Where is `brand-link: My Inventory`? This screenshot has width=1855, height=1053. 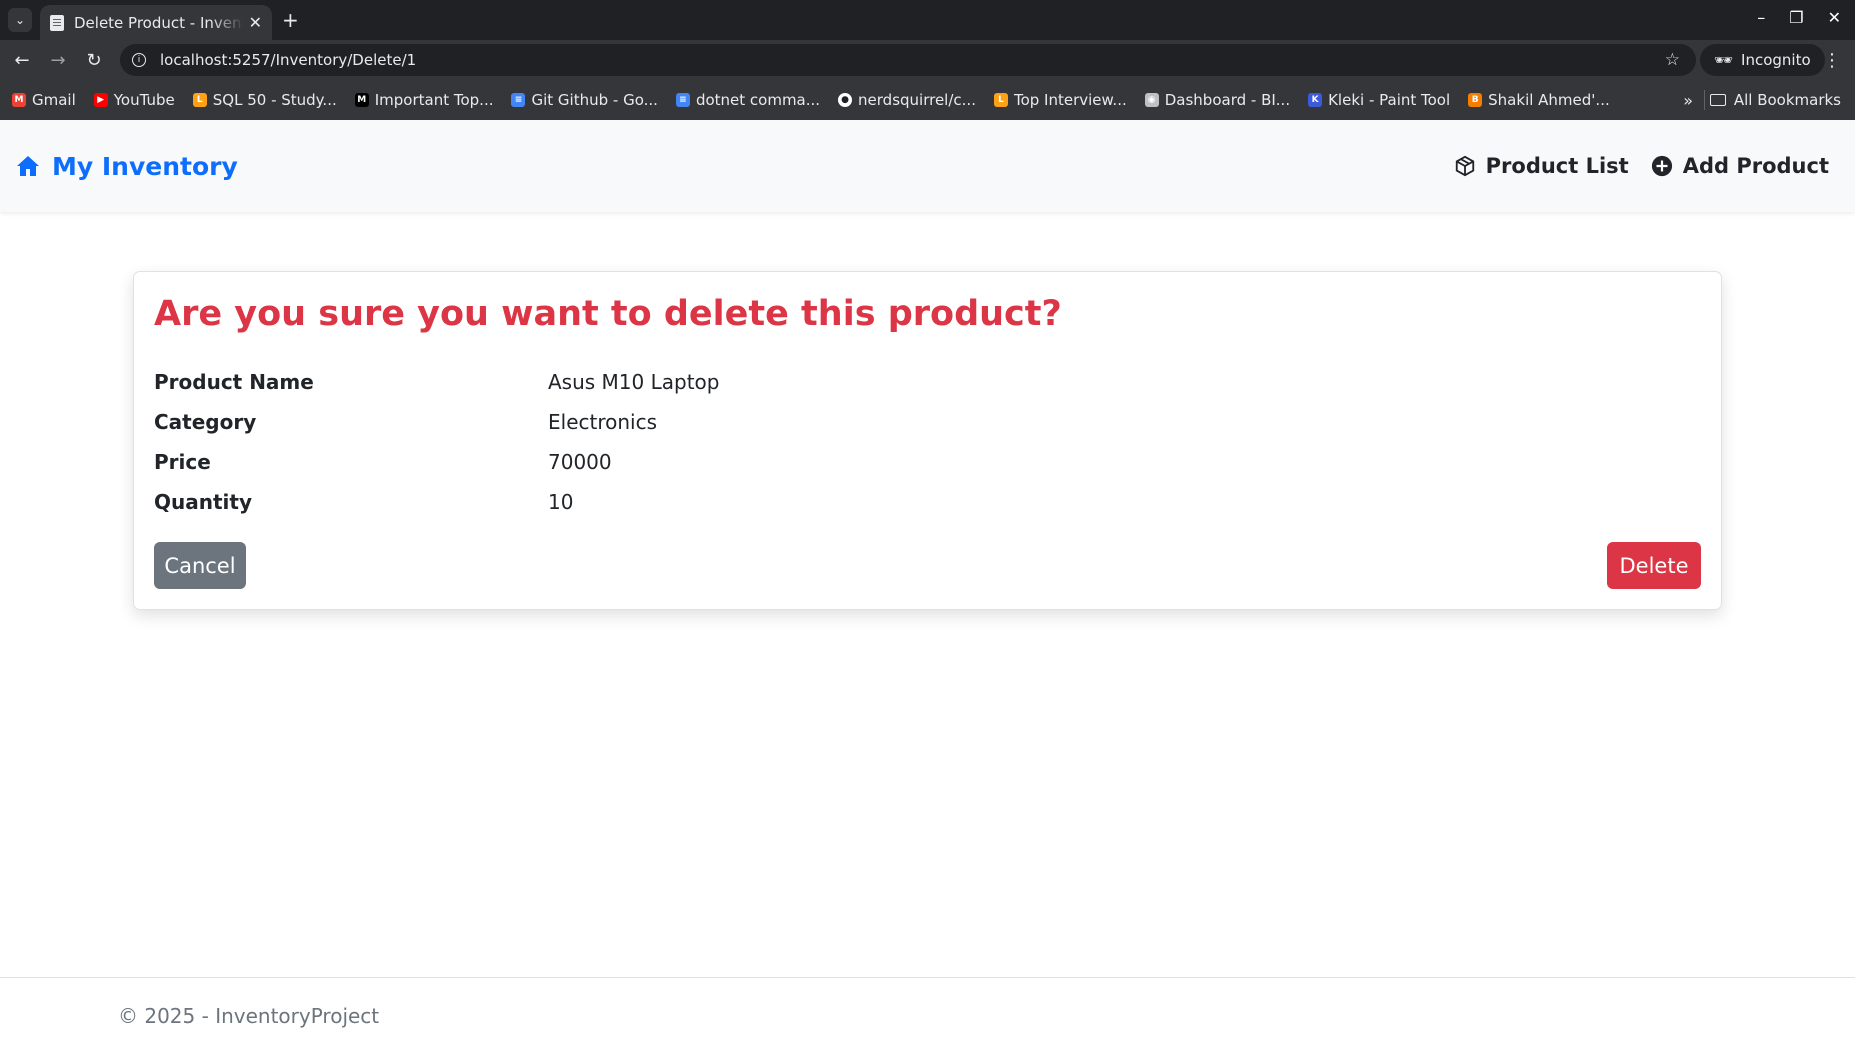 brand-link: My Inventory is located at coordinates (127, 166).